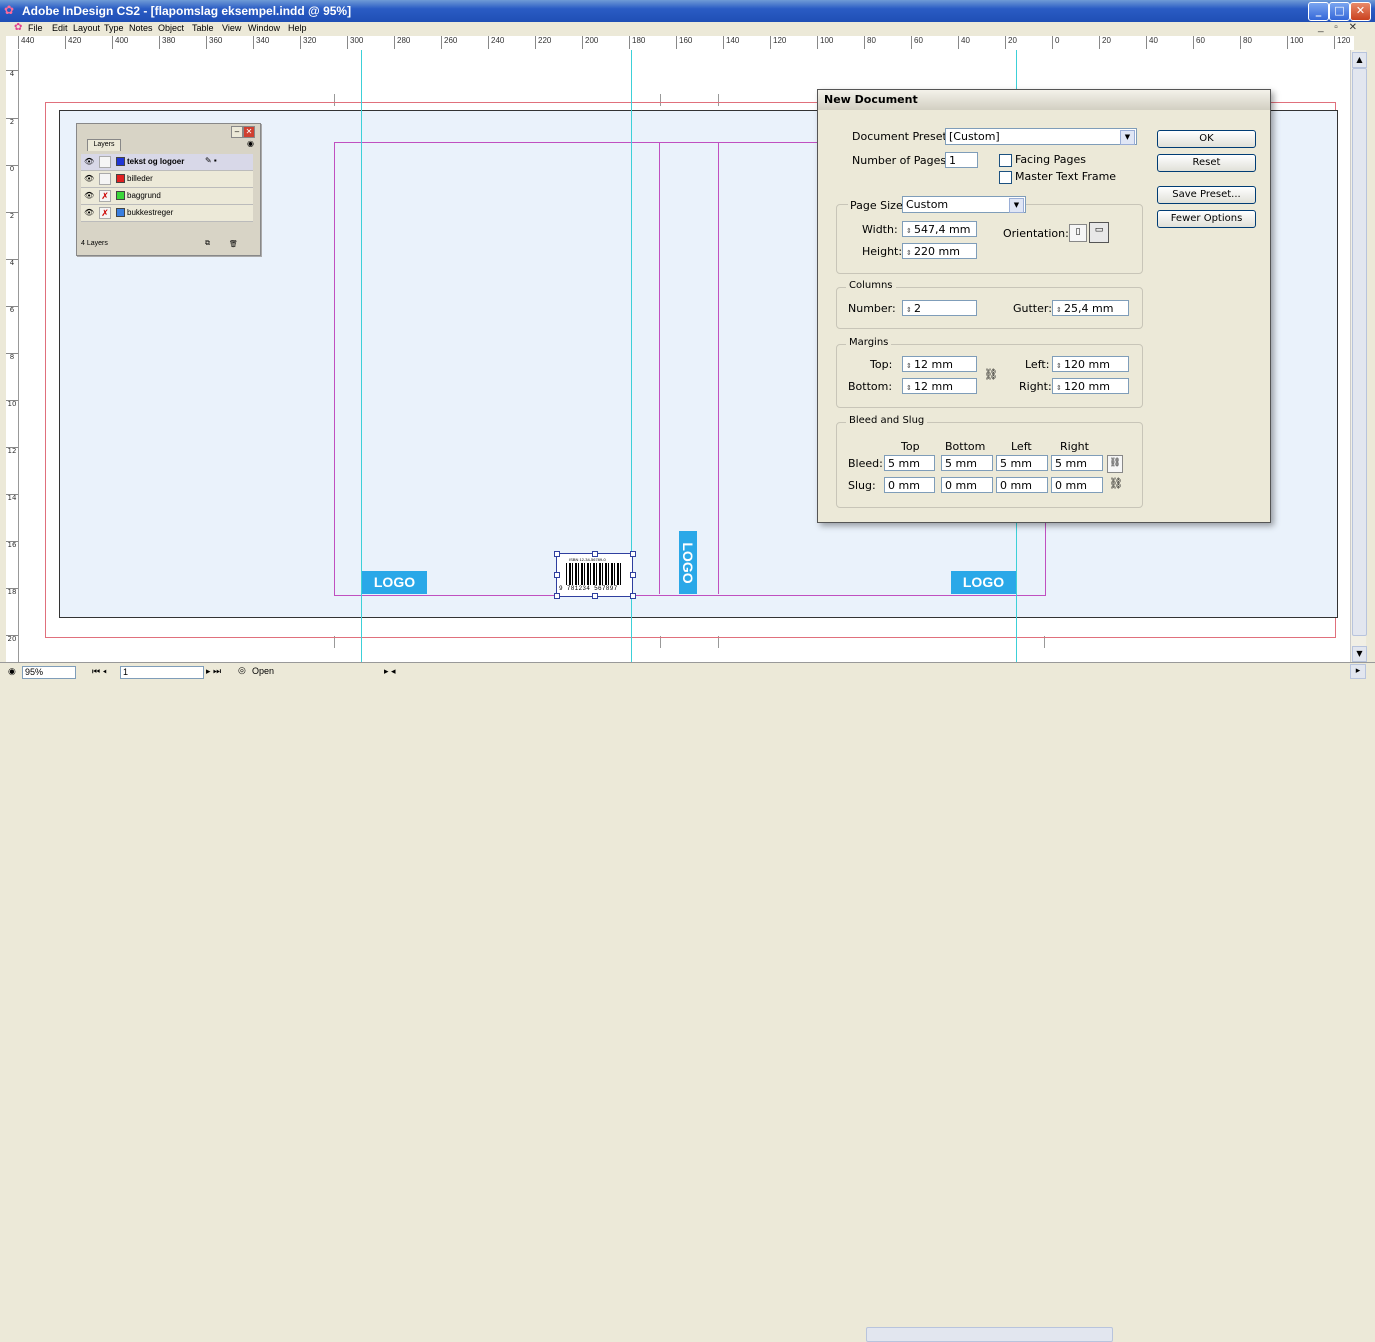 The image size is (1375, 1342). Describe the element at coordinates (162, 672) in the screenshot. I see `page-field: 1` at that location.